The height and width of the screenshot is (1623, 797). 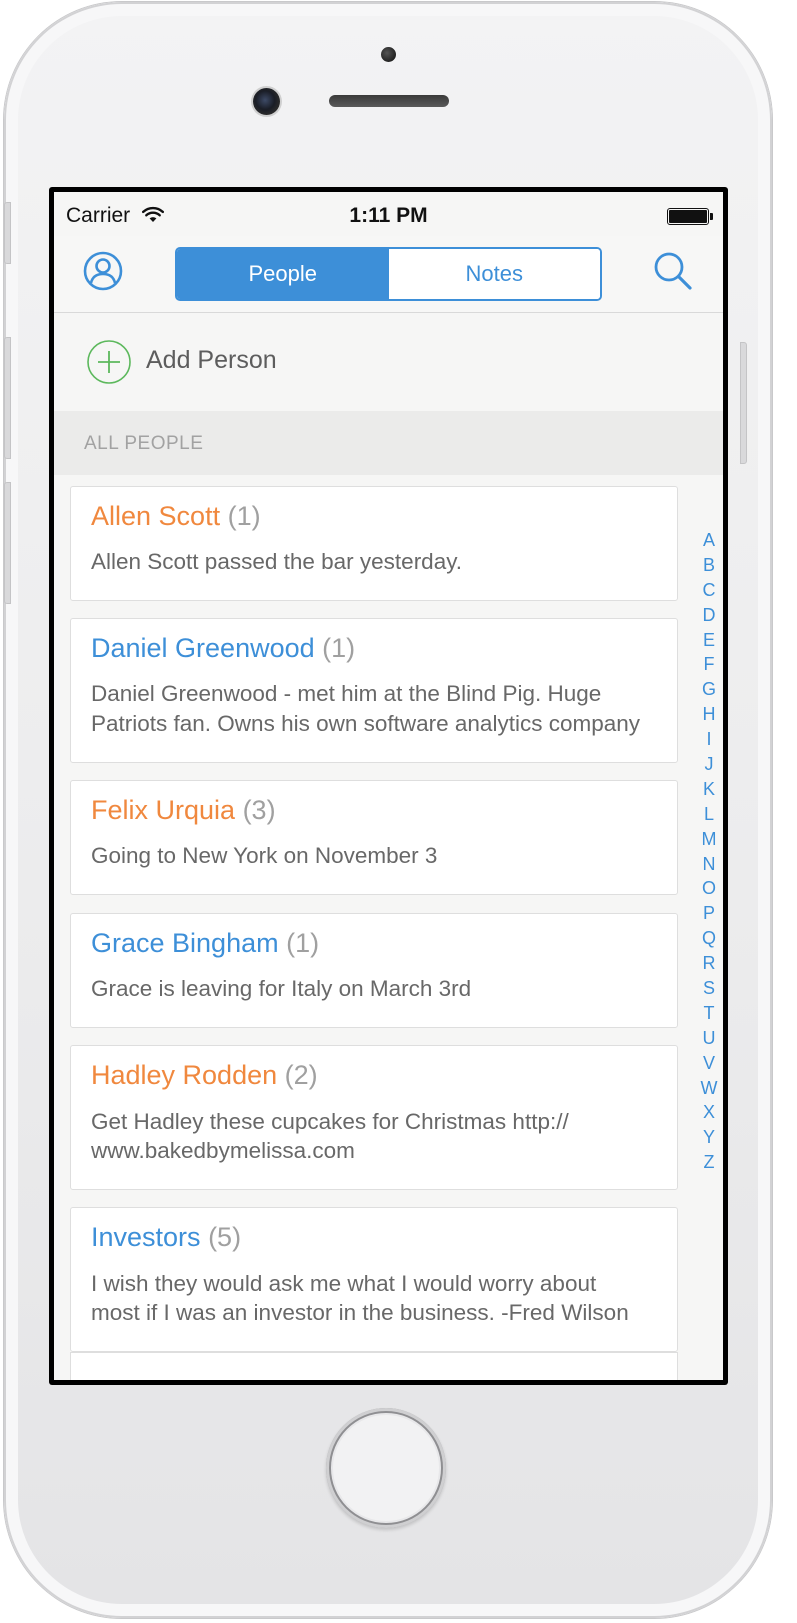 What do you see at coordinates (259, 810) in the screenshot?
I see `note-count: (3)` at bounding box center [259, 810].